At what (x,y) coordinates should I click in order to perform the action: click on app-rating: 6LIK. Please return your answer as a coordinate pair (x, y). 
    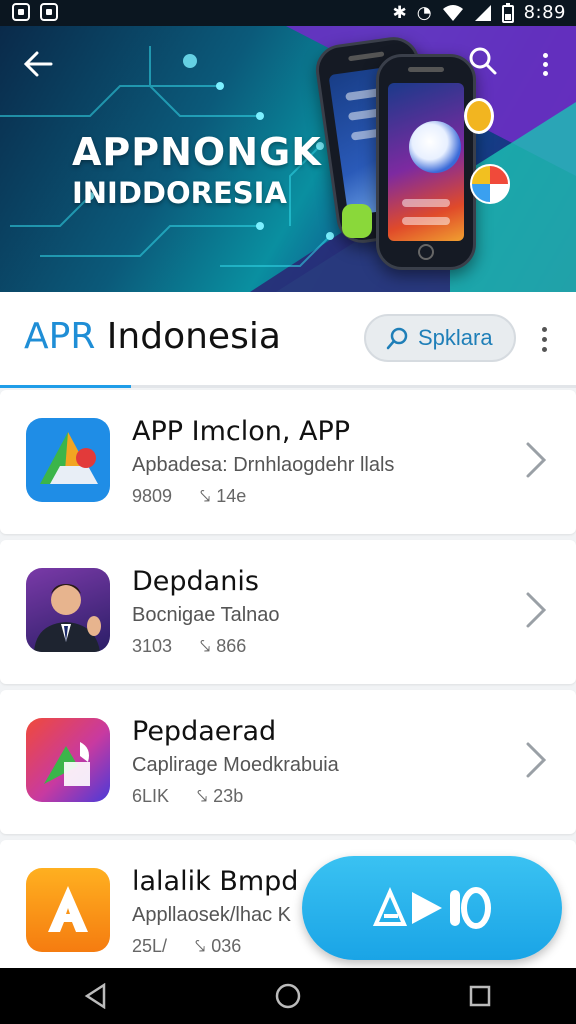
    Looking at the image, I should click on (151, 796).